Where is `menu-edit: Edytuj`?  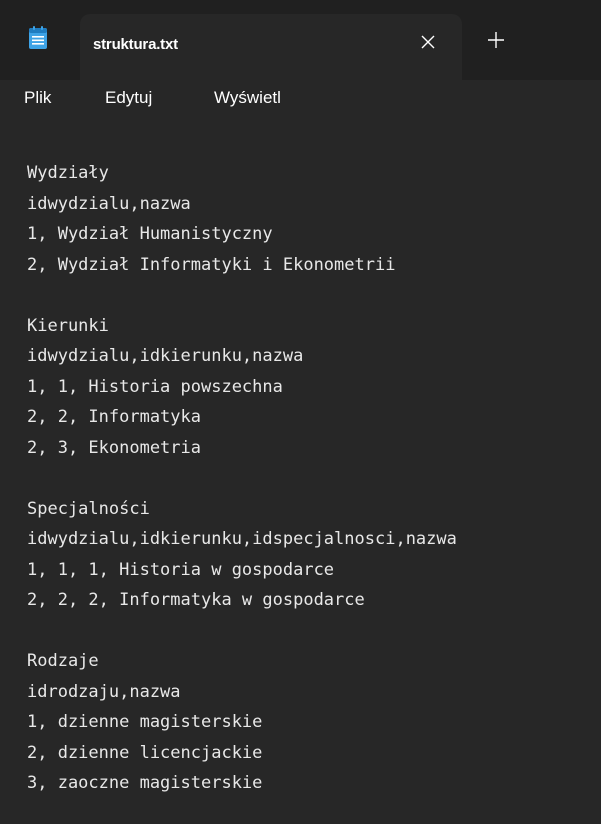 menu-edit: Edytuj is located at coordinates (128, 98).